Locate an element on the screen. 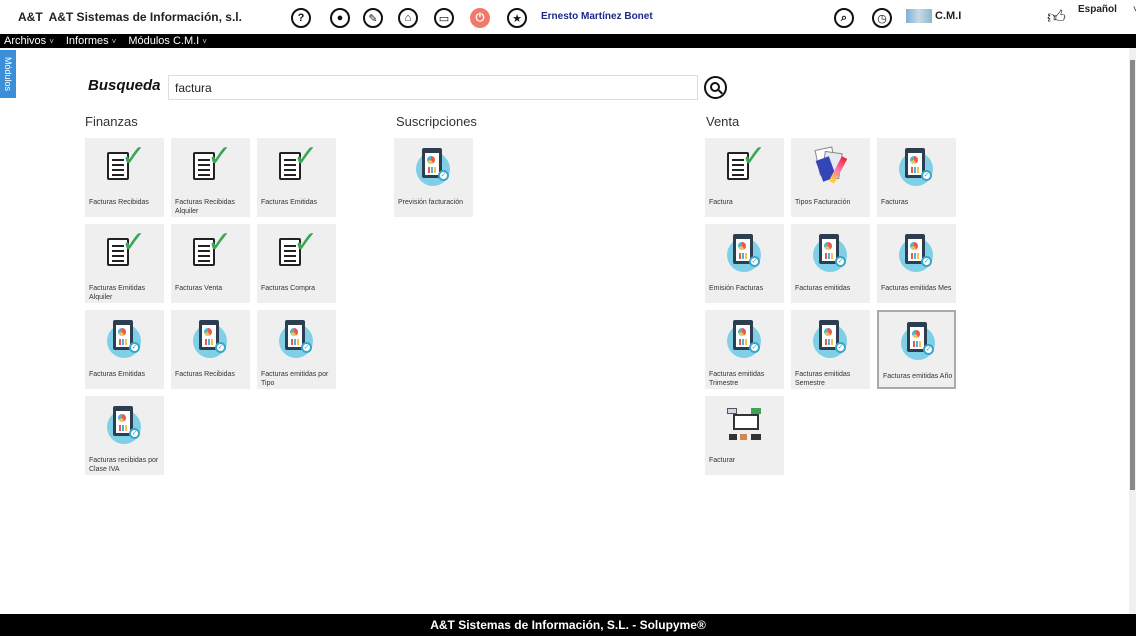  module-tile-label: Facturar is located at coordinates (722, 460).